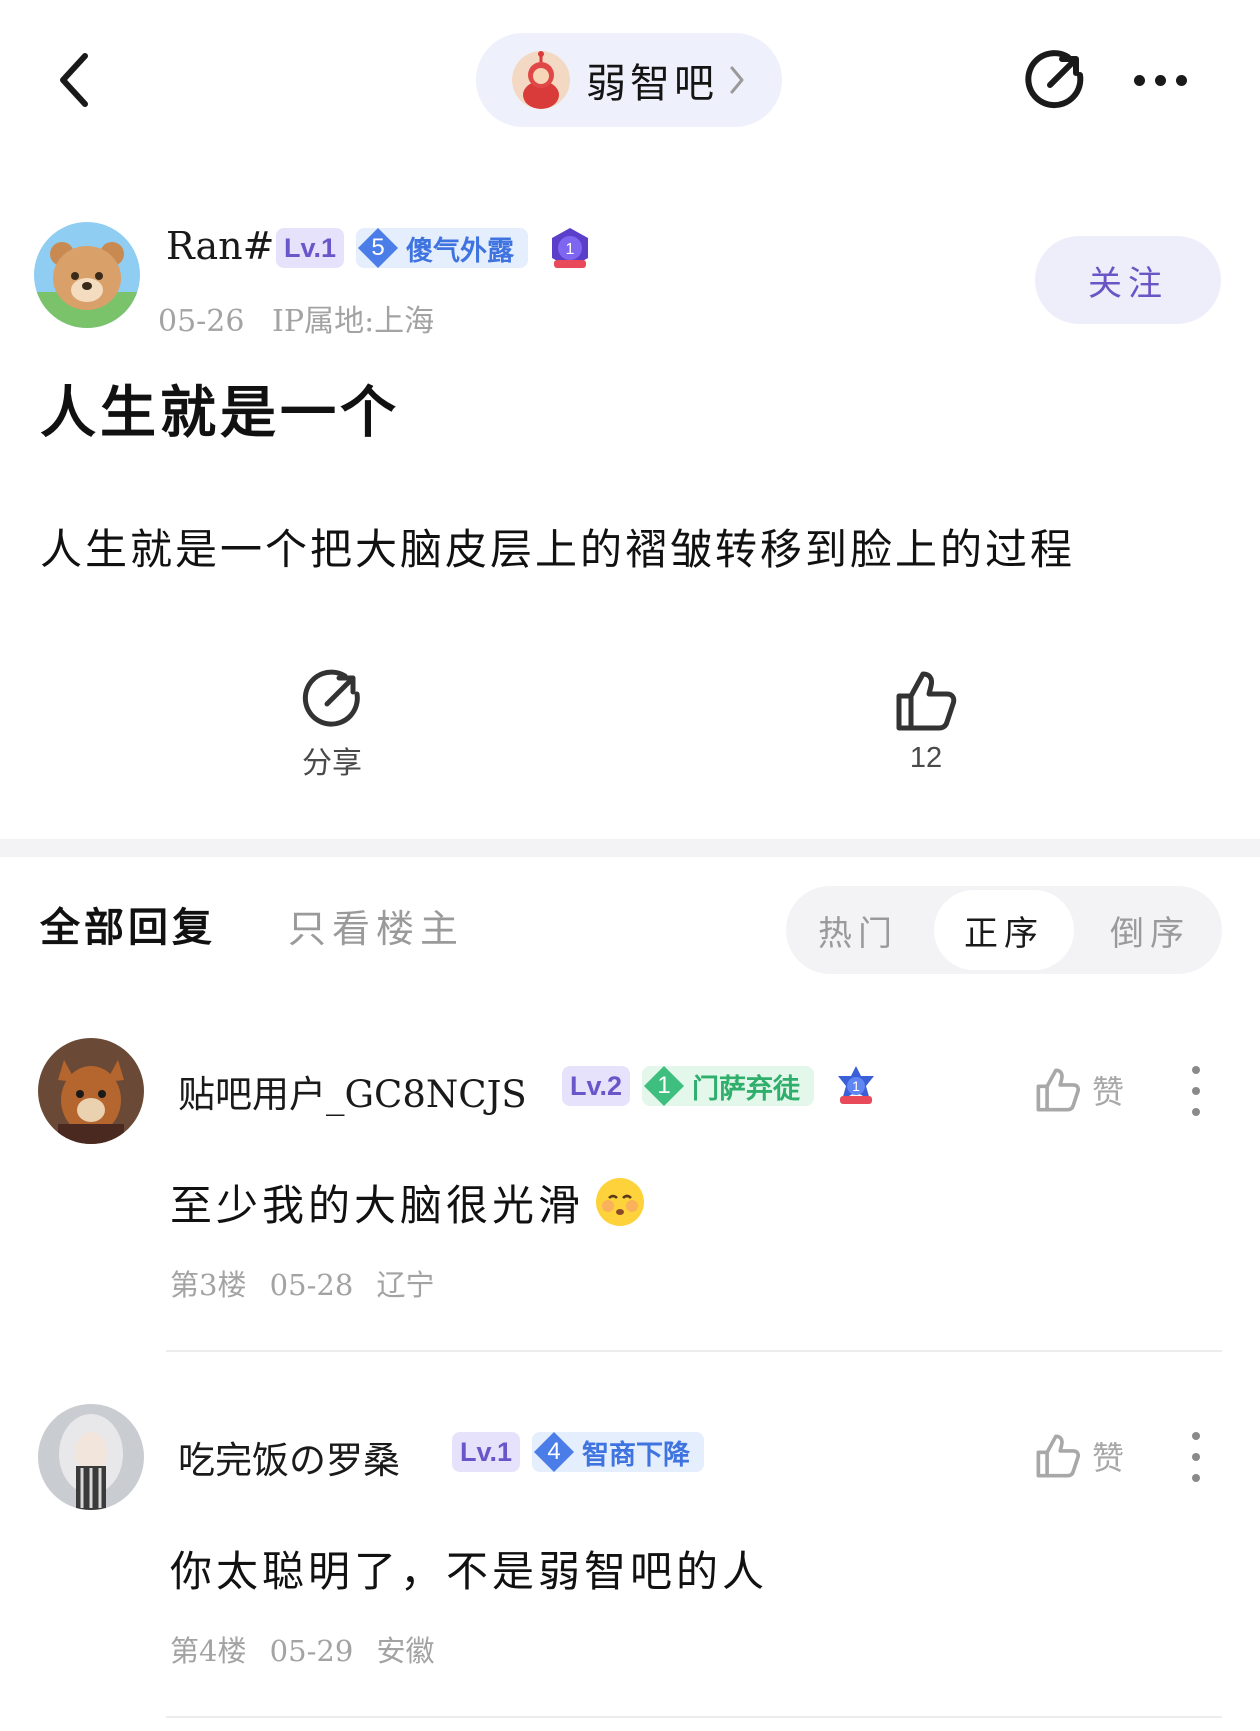 The width and height of the screenshot is (1260, 1731). I want to click on title-badge-label: 智商下降, so click(636, 1455).